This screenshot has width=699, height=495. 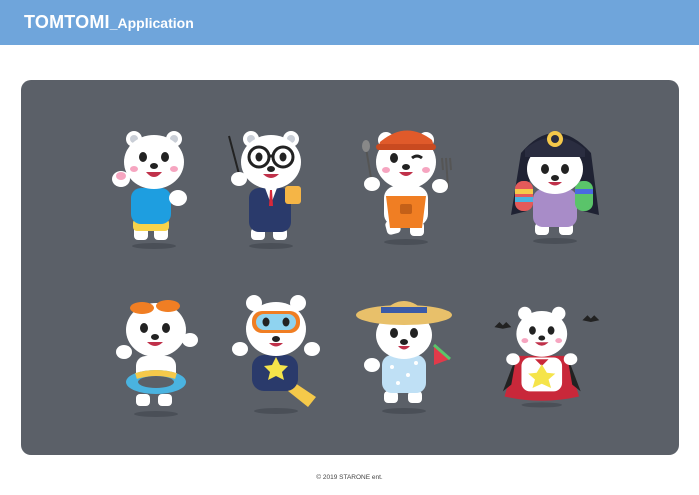 I want to click on bear-vampire-icon, so click(x=547, y=357).